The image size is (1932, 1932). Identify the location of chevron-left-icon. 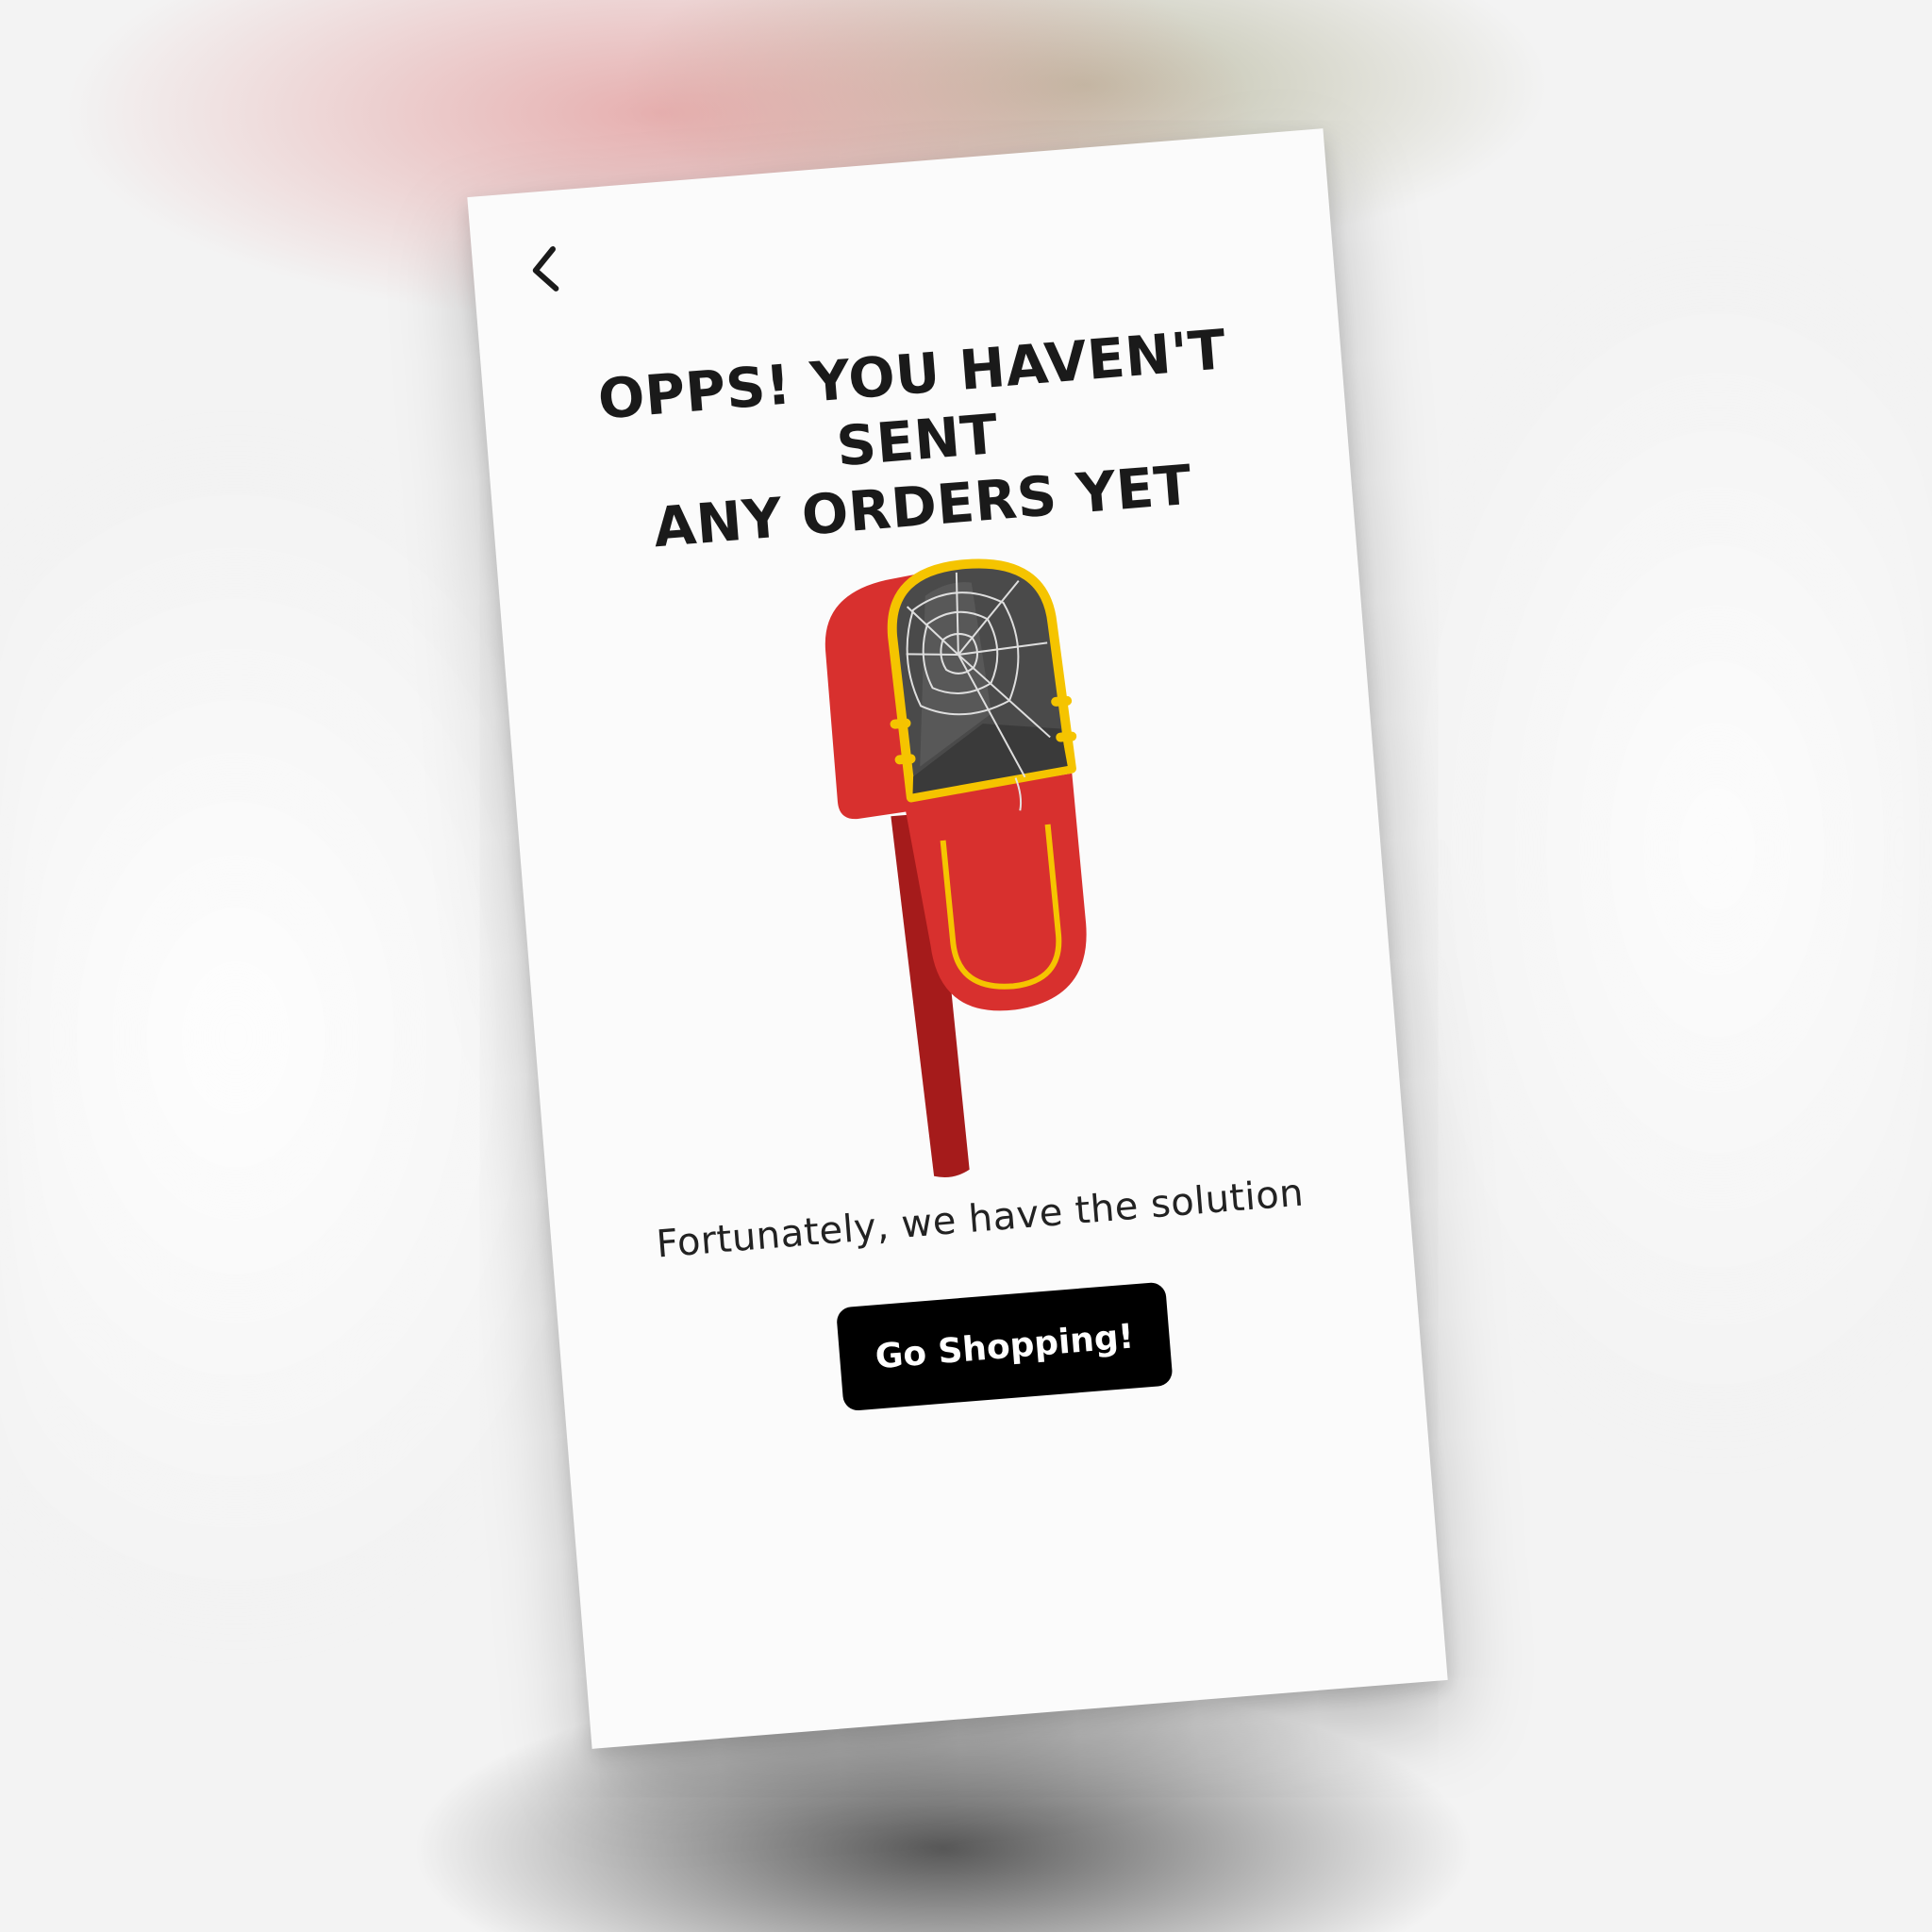
(545, 268).